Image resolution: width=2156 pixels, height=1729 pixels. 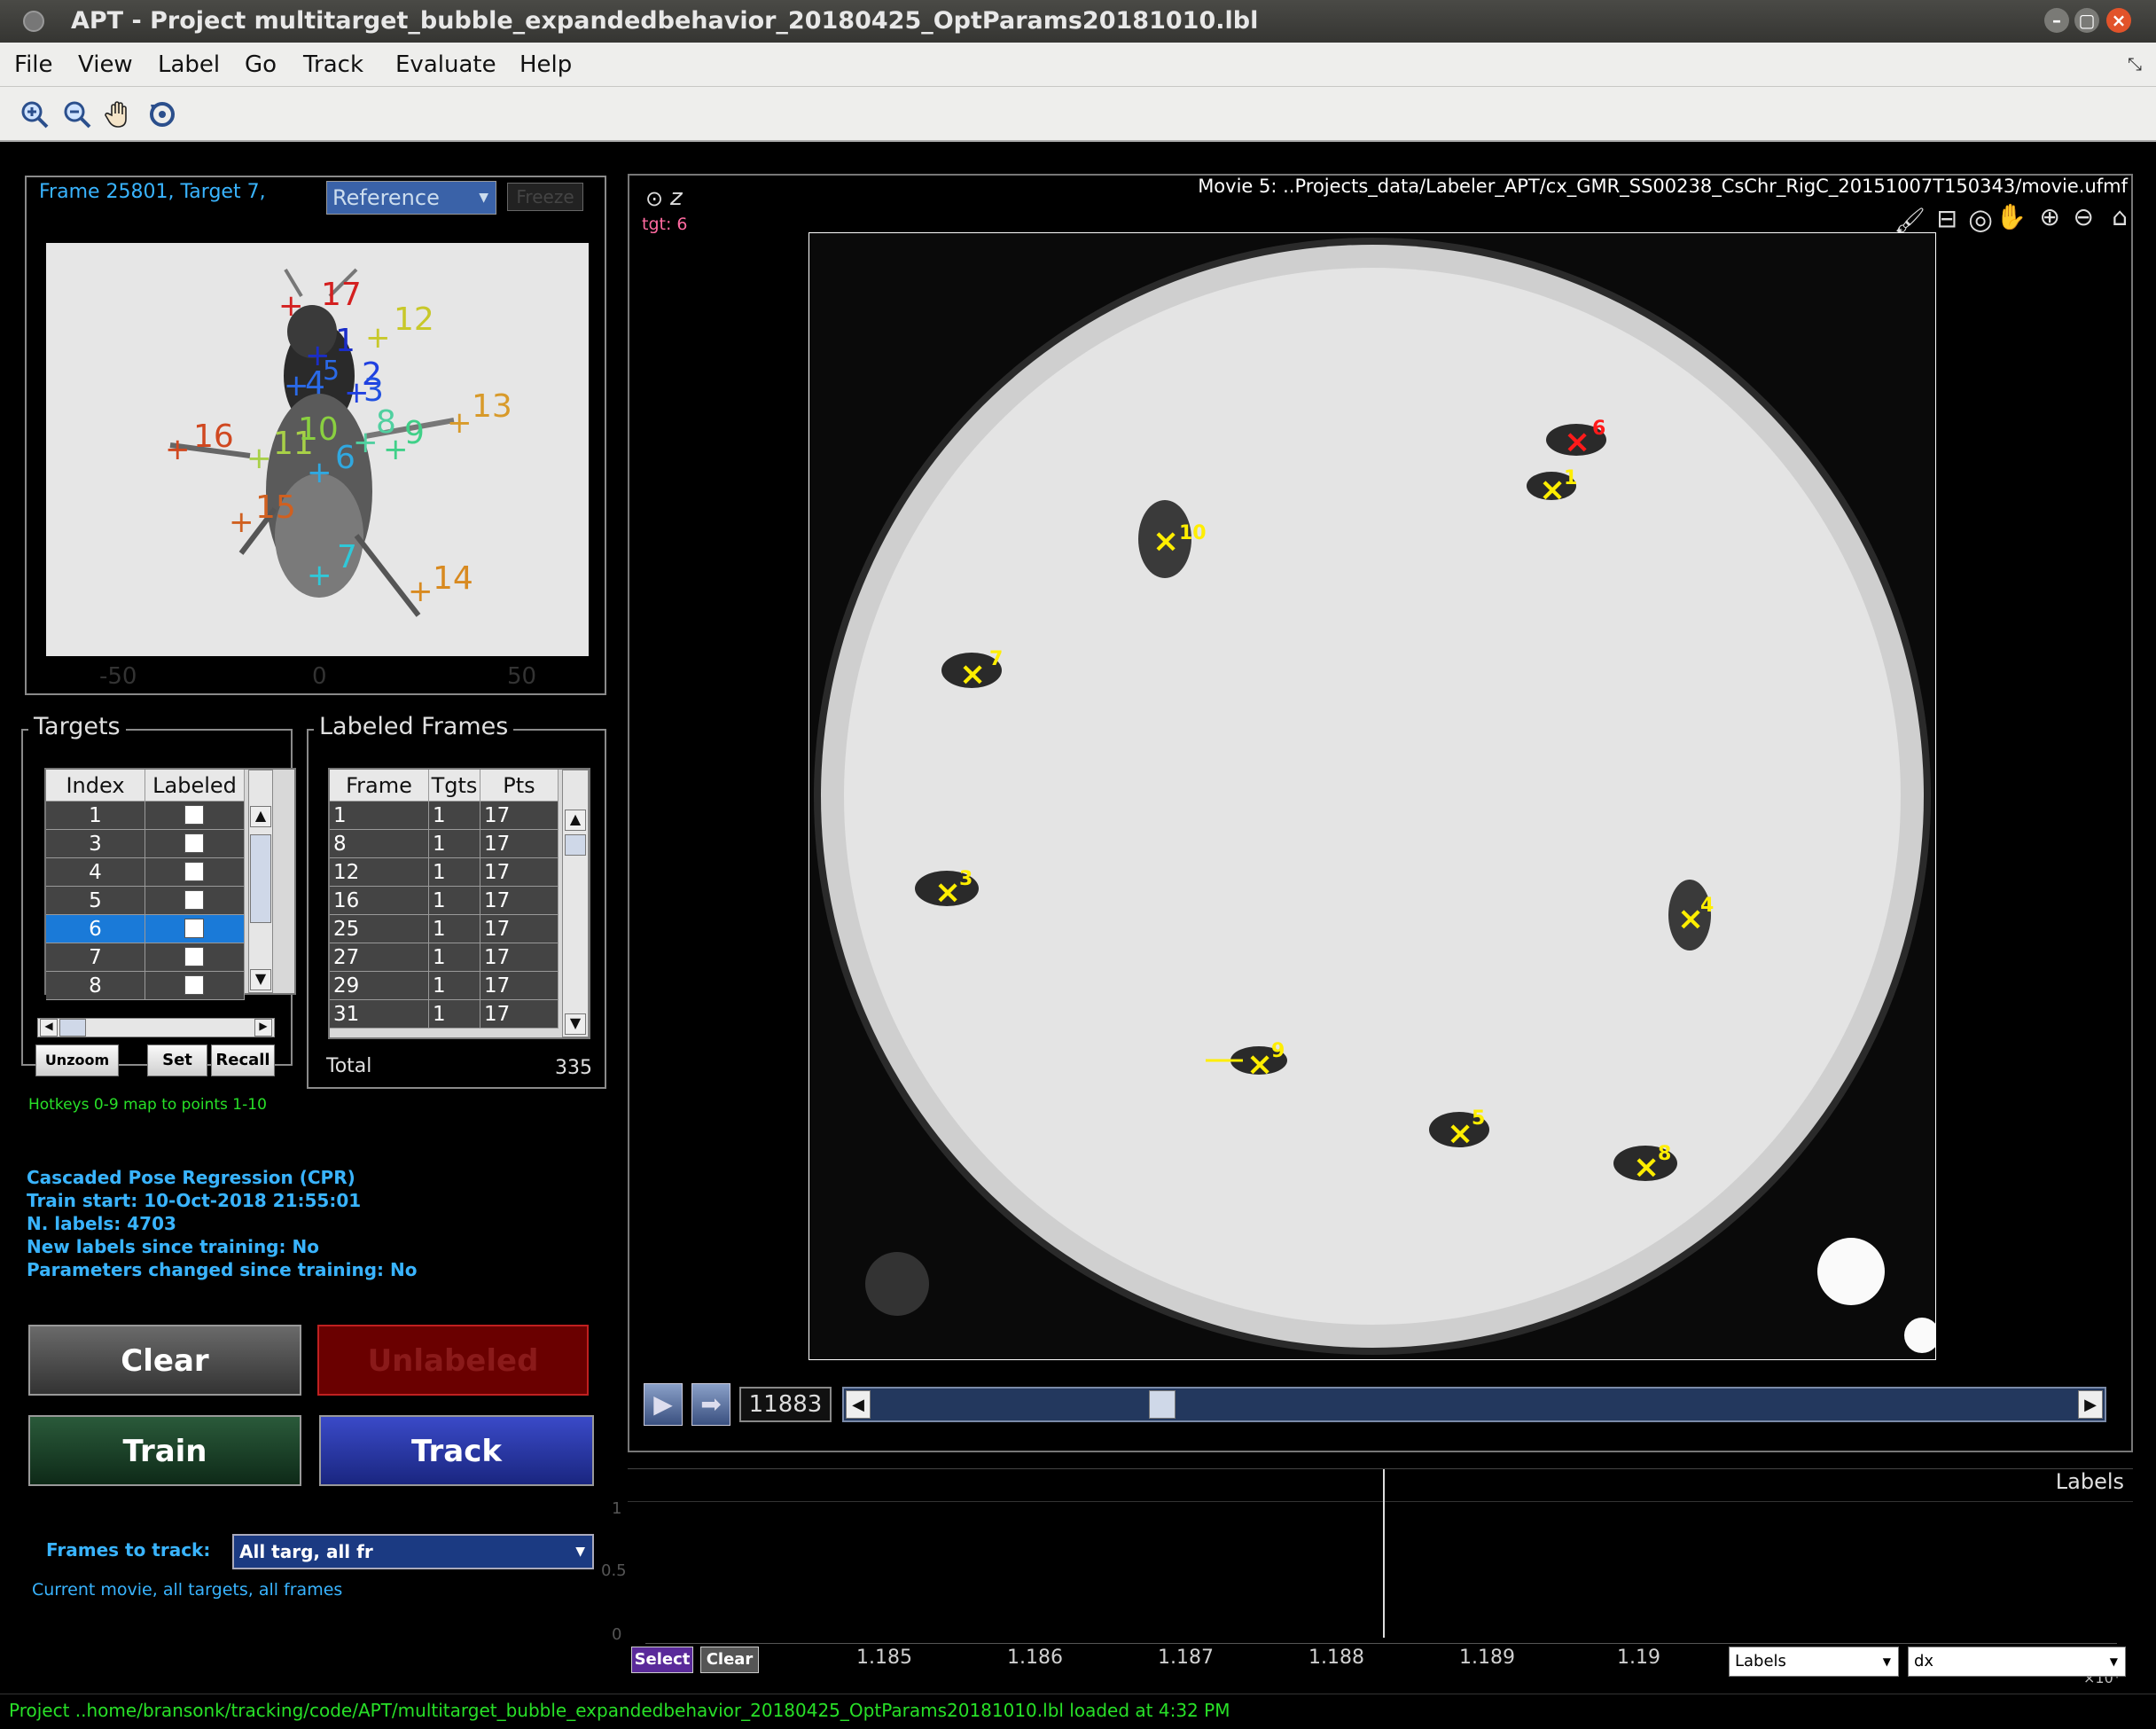 What do you see at coordinates (662, 1660) in the screenshot?
I see `select-button: Select` at bounding box center [662, 1660].